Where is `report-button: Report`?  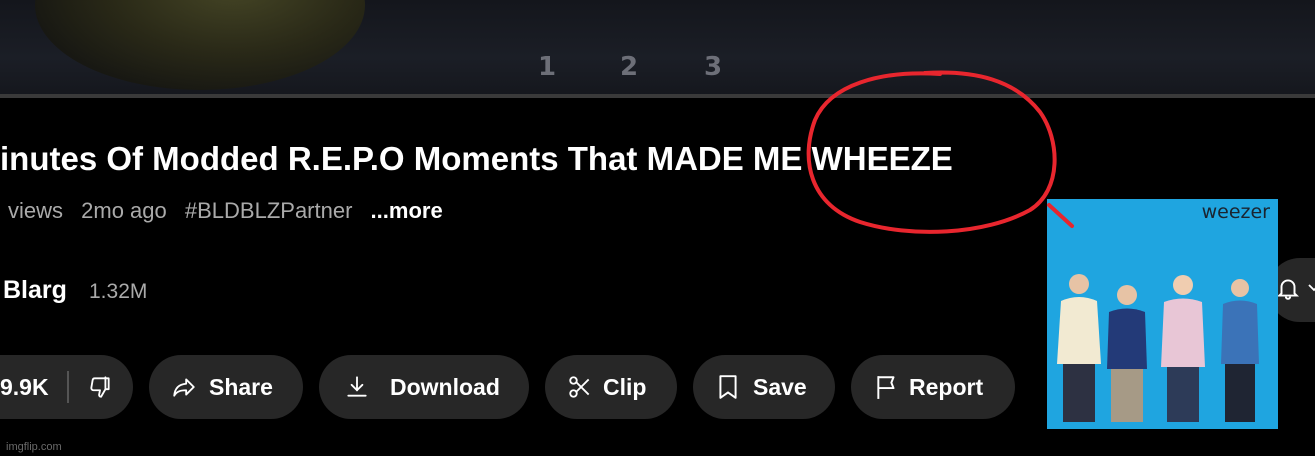
report-button: Report is located at coordinates (933, 387).